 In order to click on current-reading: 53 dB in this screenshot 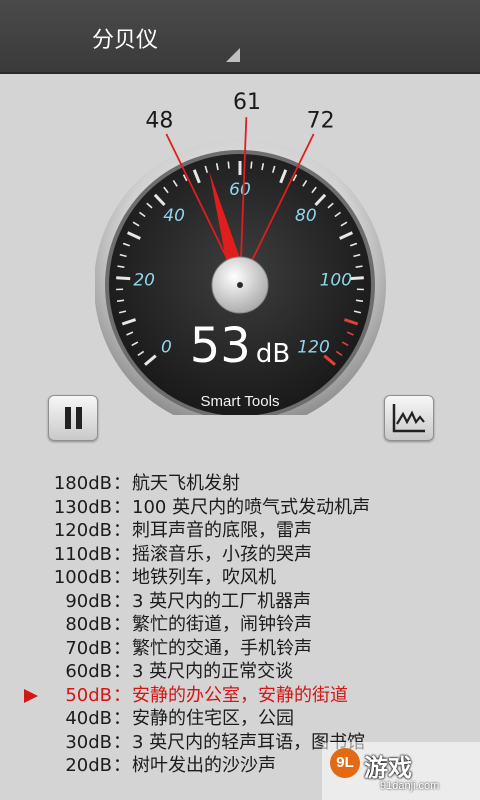, I will do `click(240, 346)`.